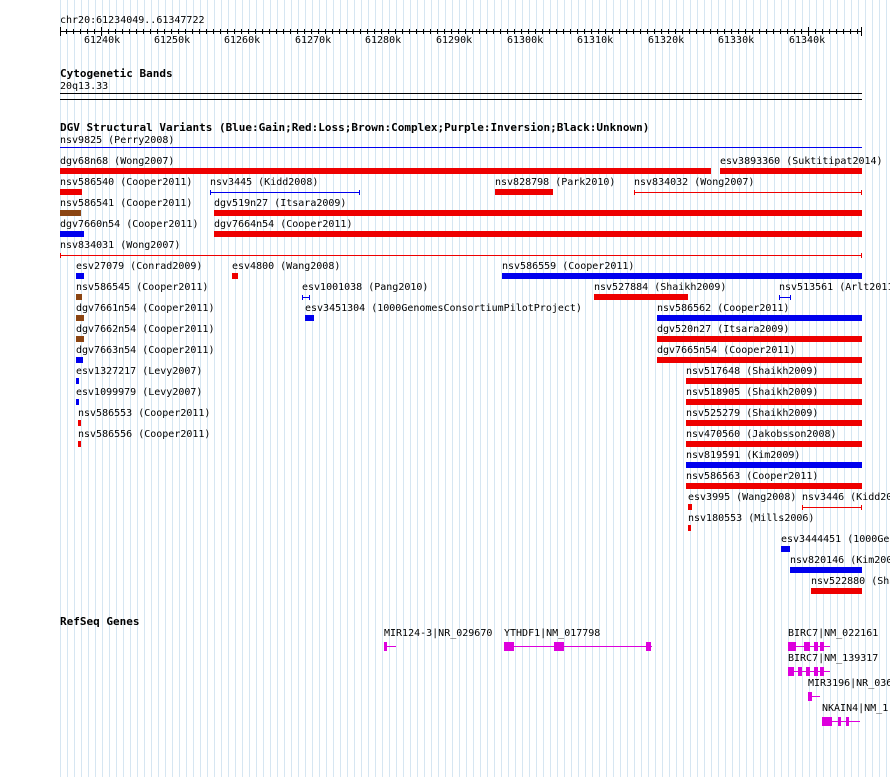 The image size is (890, 777). I want to click on refseq-track-title: RefSeq Genes, so click(99, 622).